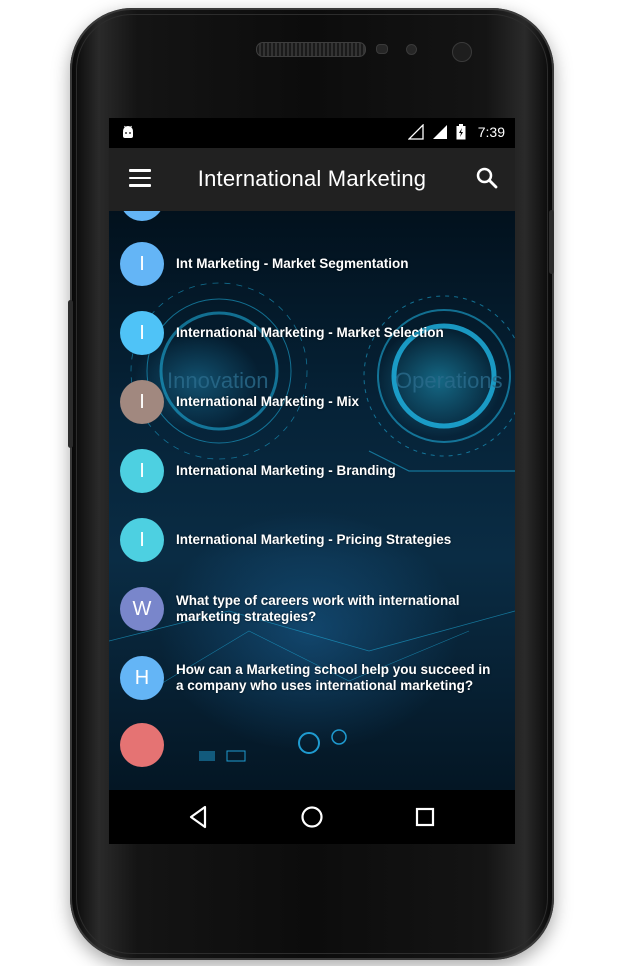 The image size is (622, 966). I want to click on status-icons: 7:39, so click(456, 132).